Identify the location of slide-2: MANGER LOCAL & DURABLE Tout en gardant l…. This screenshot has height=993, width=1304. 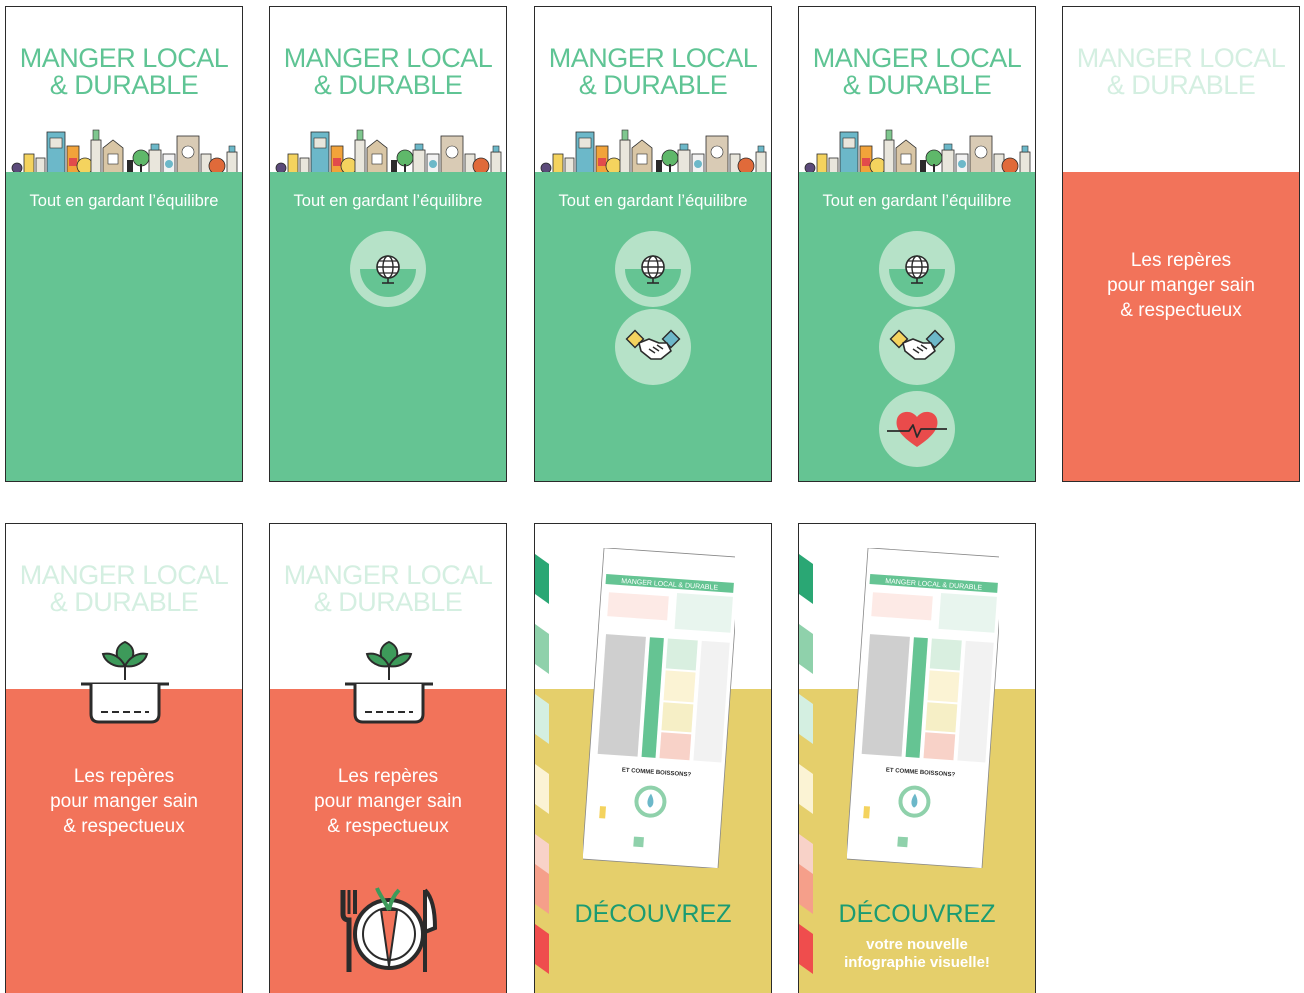
(388, 244).